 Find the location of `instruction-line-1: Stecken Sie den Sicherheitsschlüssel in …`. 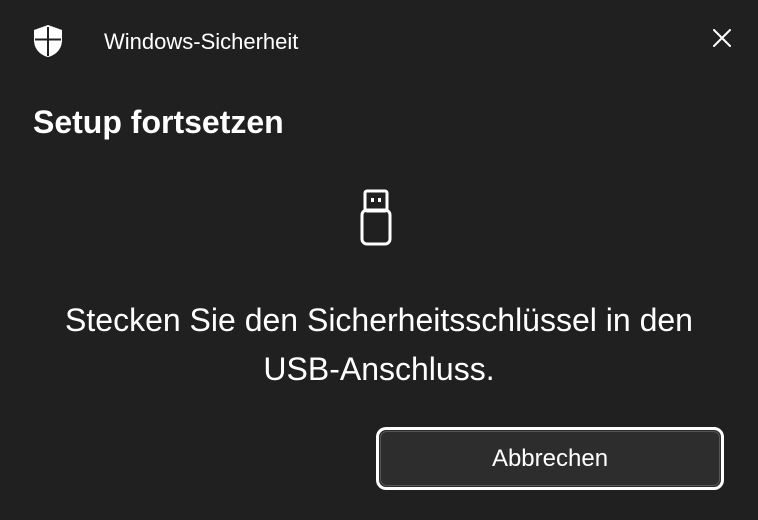

instruction-line-1: Stecken Sie den Sicherheitsschlüssel in … is located at coordinates (379, 320).